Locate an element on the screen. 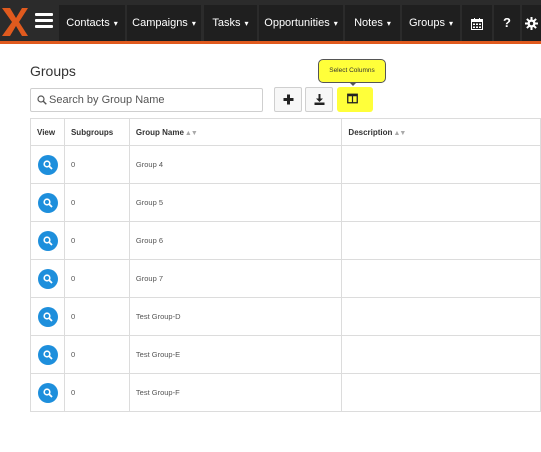  group-name-cell: Group 7 is located at coordinates (235, 278).